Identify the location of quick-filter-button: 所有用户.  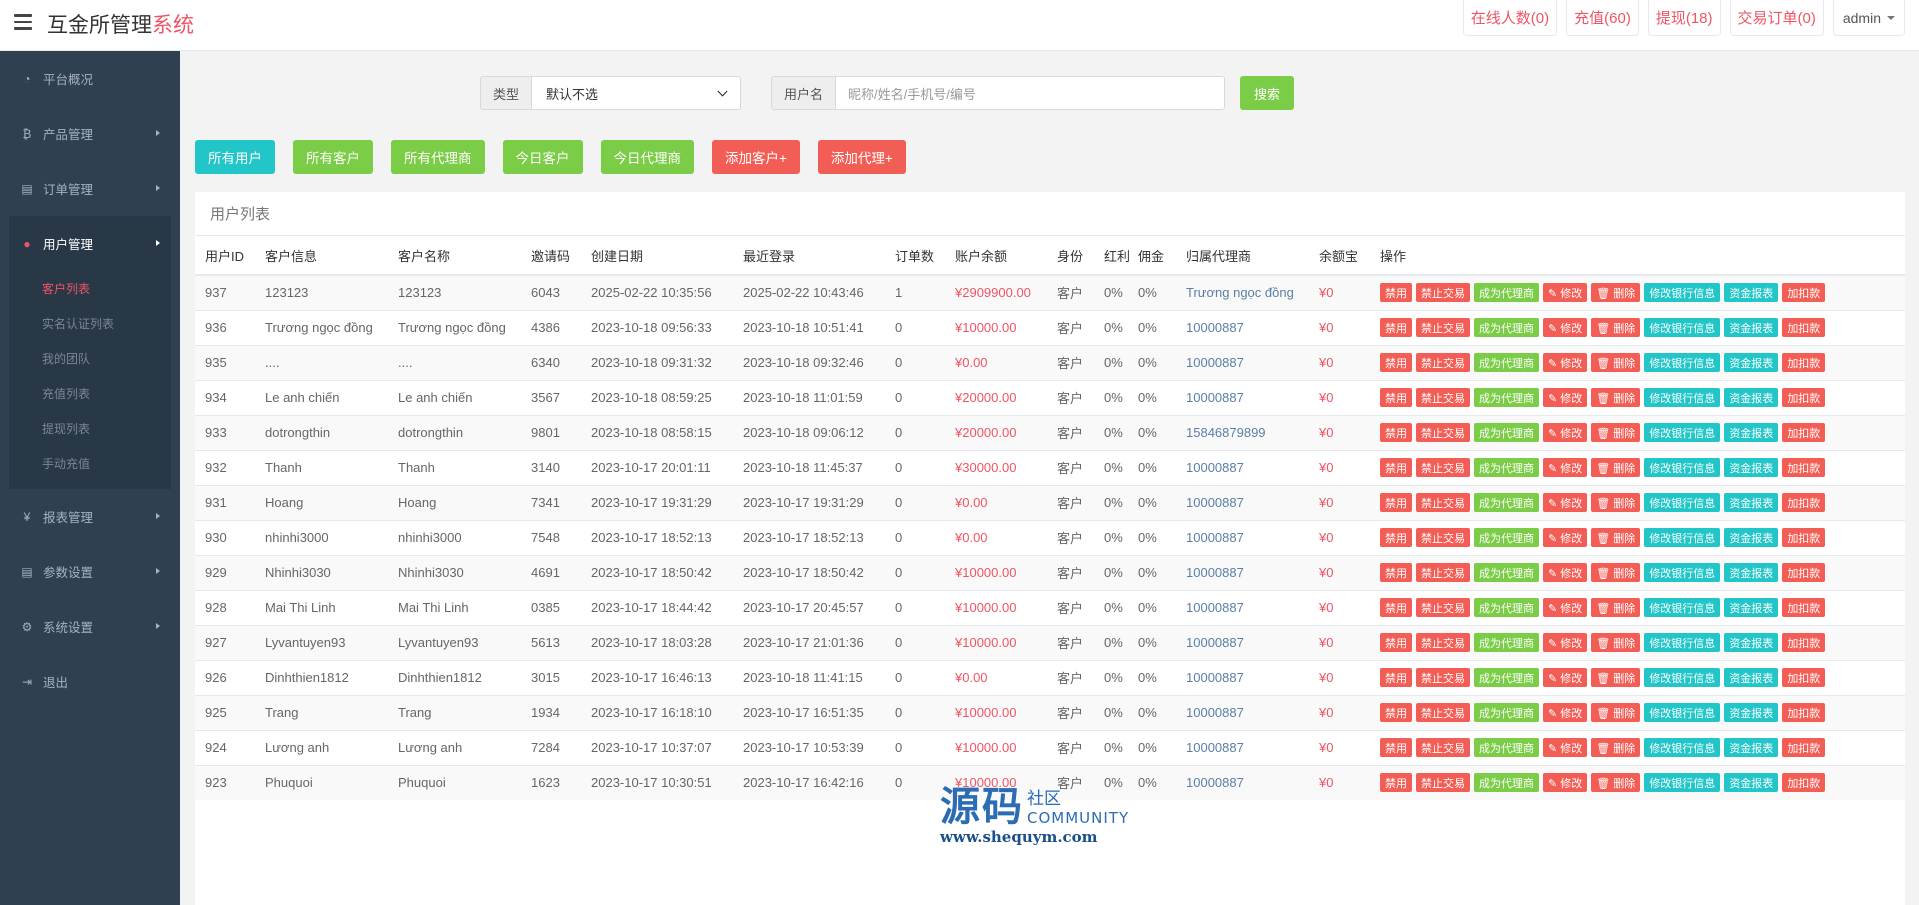
(235, 157).